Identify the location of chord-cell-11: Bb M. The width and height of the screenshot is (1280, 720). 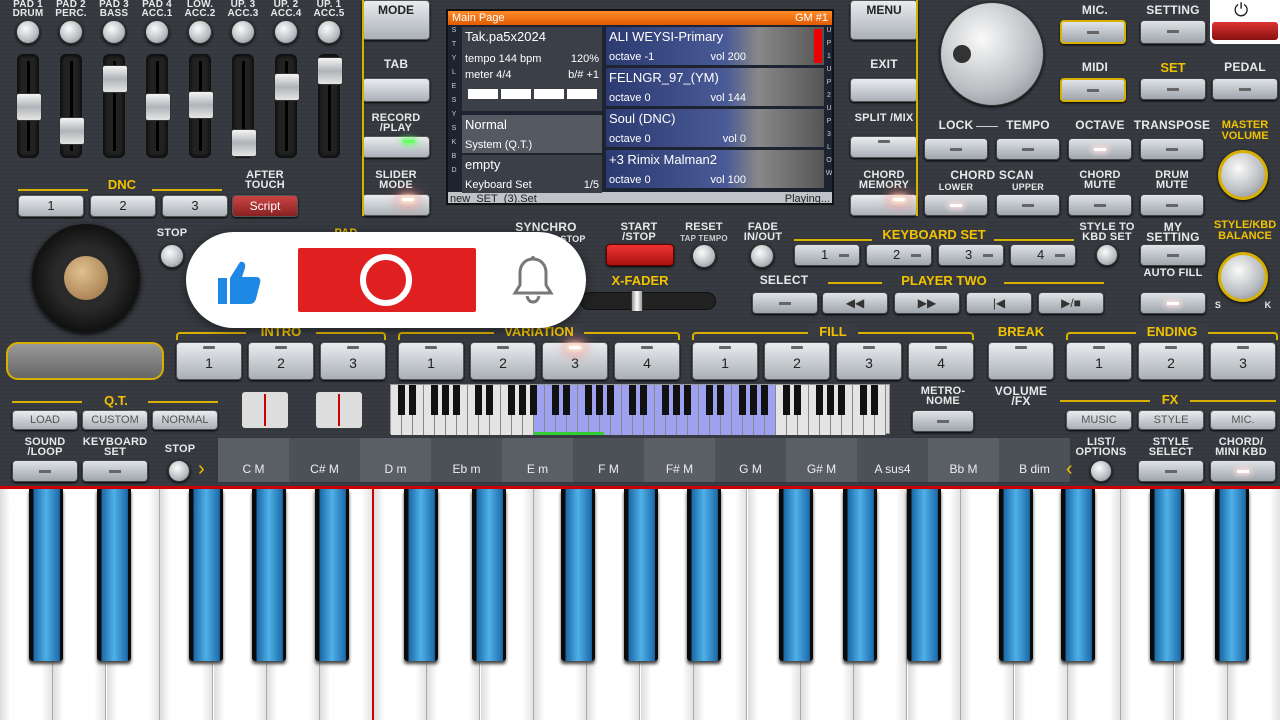
(963, 460).